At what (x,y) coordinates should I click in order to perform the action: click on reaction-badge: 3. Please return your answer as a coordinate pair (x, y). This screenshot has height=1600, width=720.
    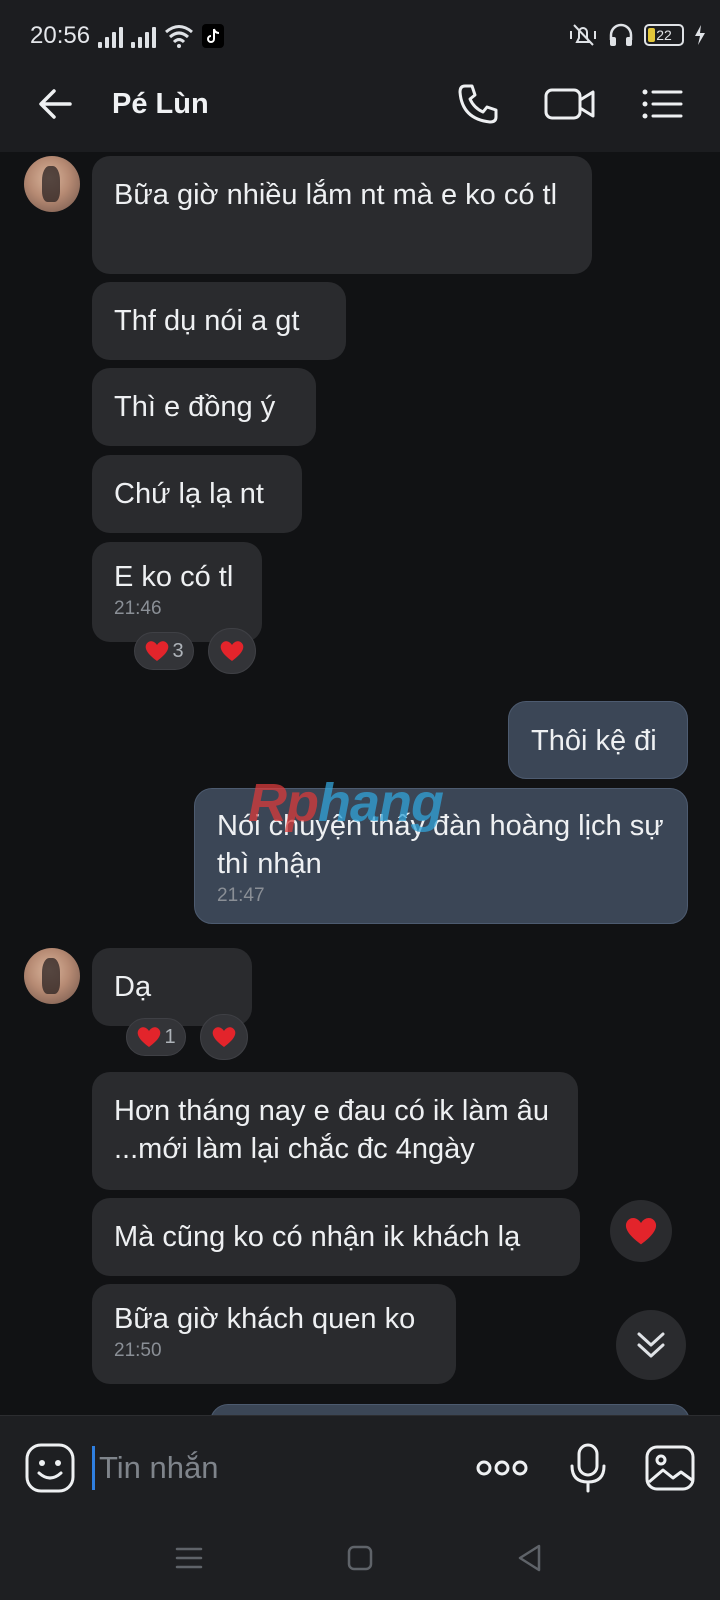
    Looking at the image, I should click on (164, 651).